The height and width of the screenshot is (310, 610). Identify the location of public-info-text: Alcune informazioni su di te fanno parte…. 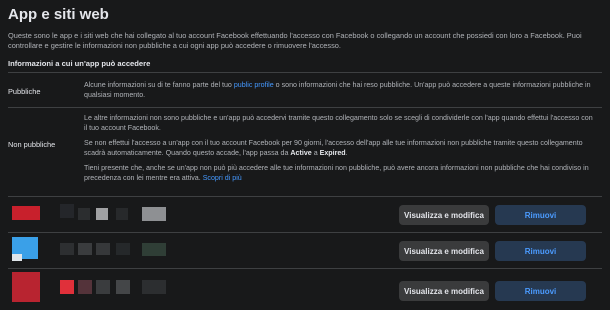
(339, 90).